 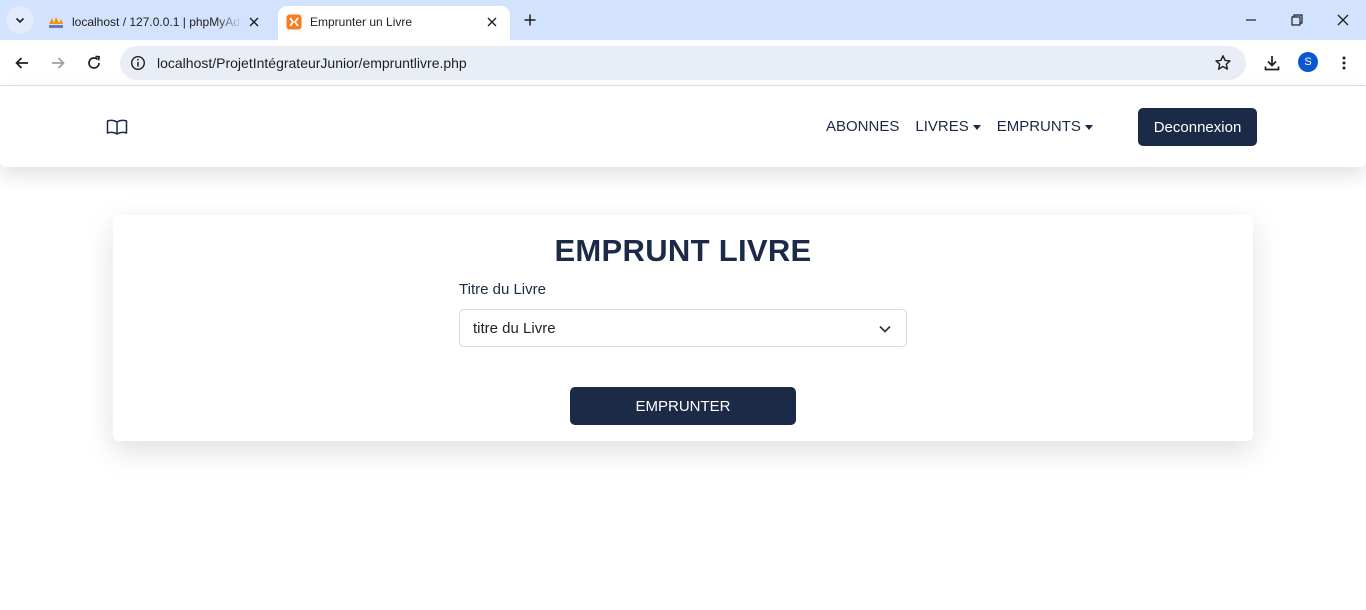 I want to click on phpmyadmin-icon, so click(x=56, y=22).